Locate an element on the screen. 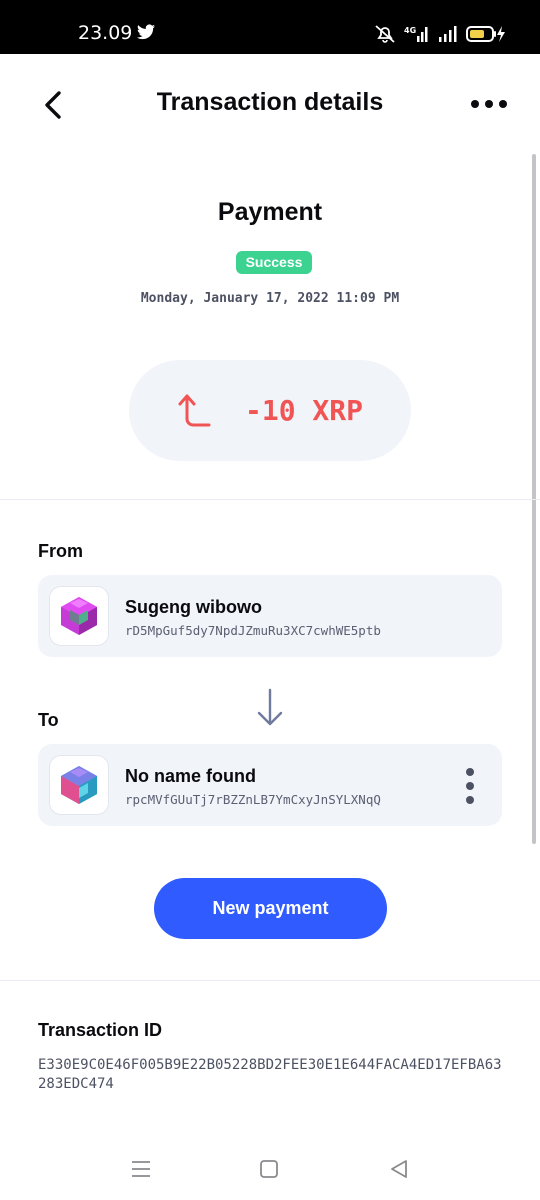 The image size is (540, 1200). signal-4g-icon: 4G is located at coordinates (416, 34).